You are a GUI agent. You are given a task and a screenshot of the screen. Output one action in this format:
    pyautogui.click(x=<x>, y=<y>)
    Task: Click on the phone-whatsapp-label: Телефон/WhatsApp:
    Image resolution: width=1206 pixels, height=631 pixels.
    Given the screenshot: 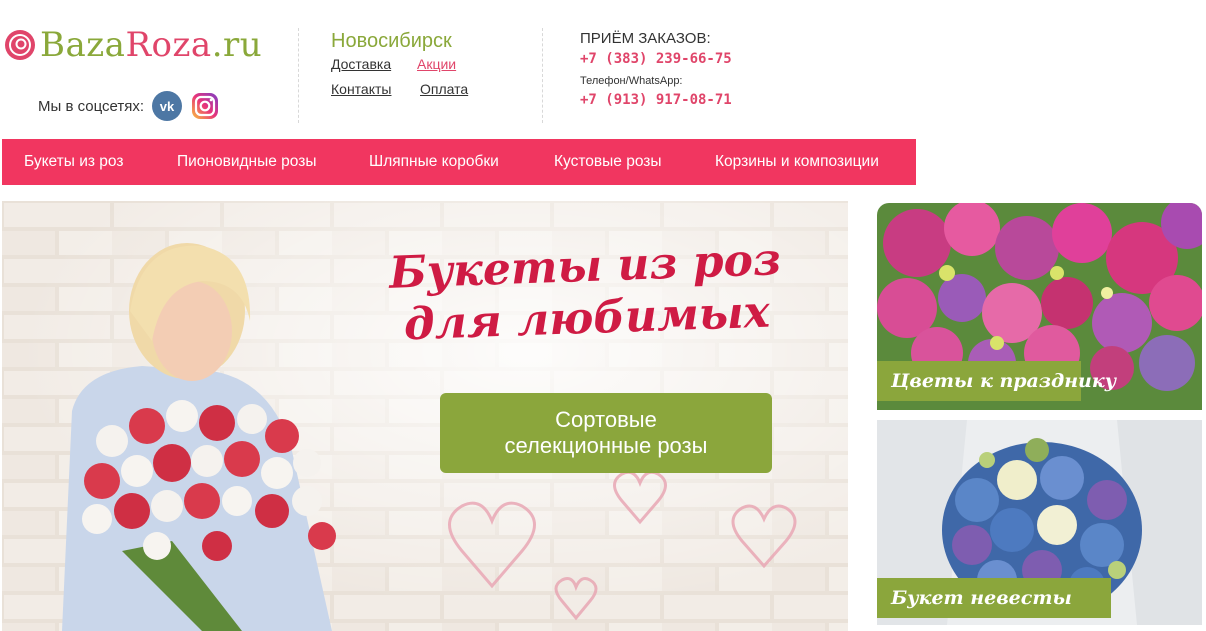 What is the action you would take?
    pyautogui.click(x=631, y=81)
    